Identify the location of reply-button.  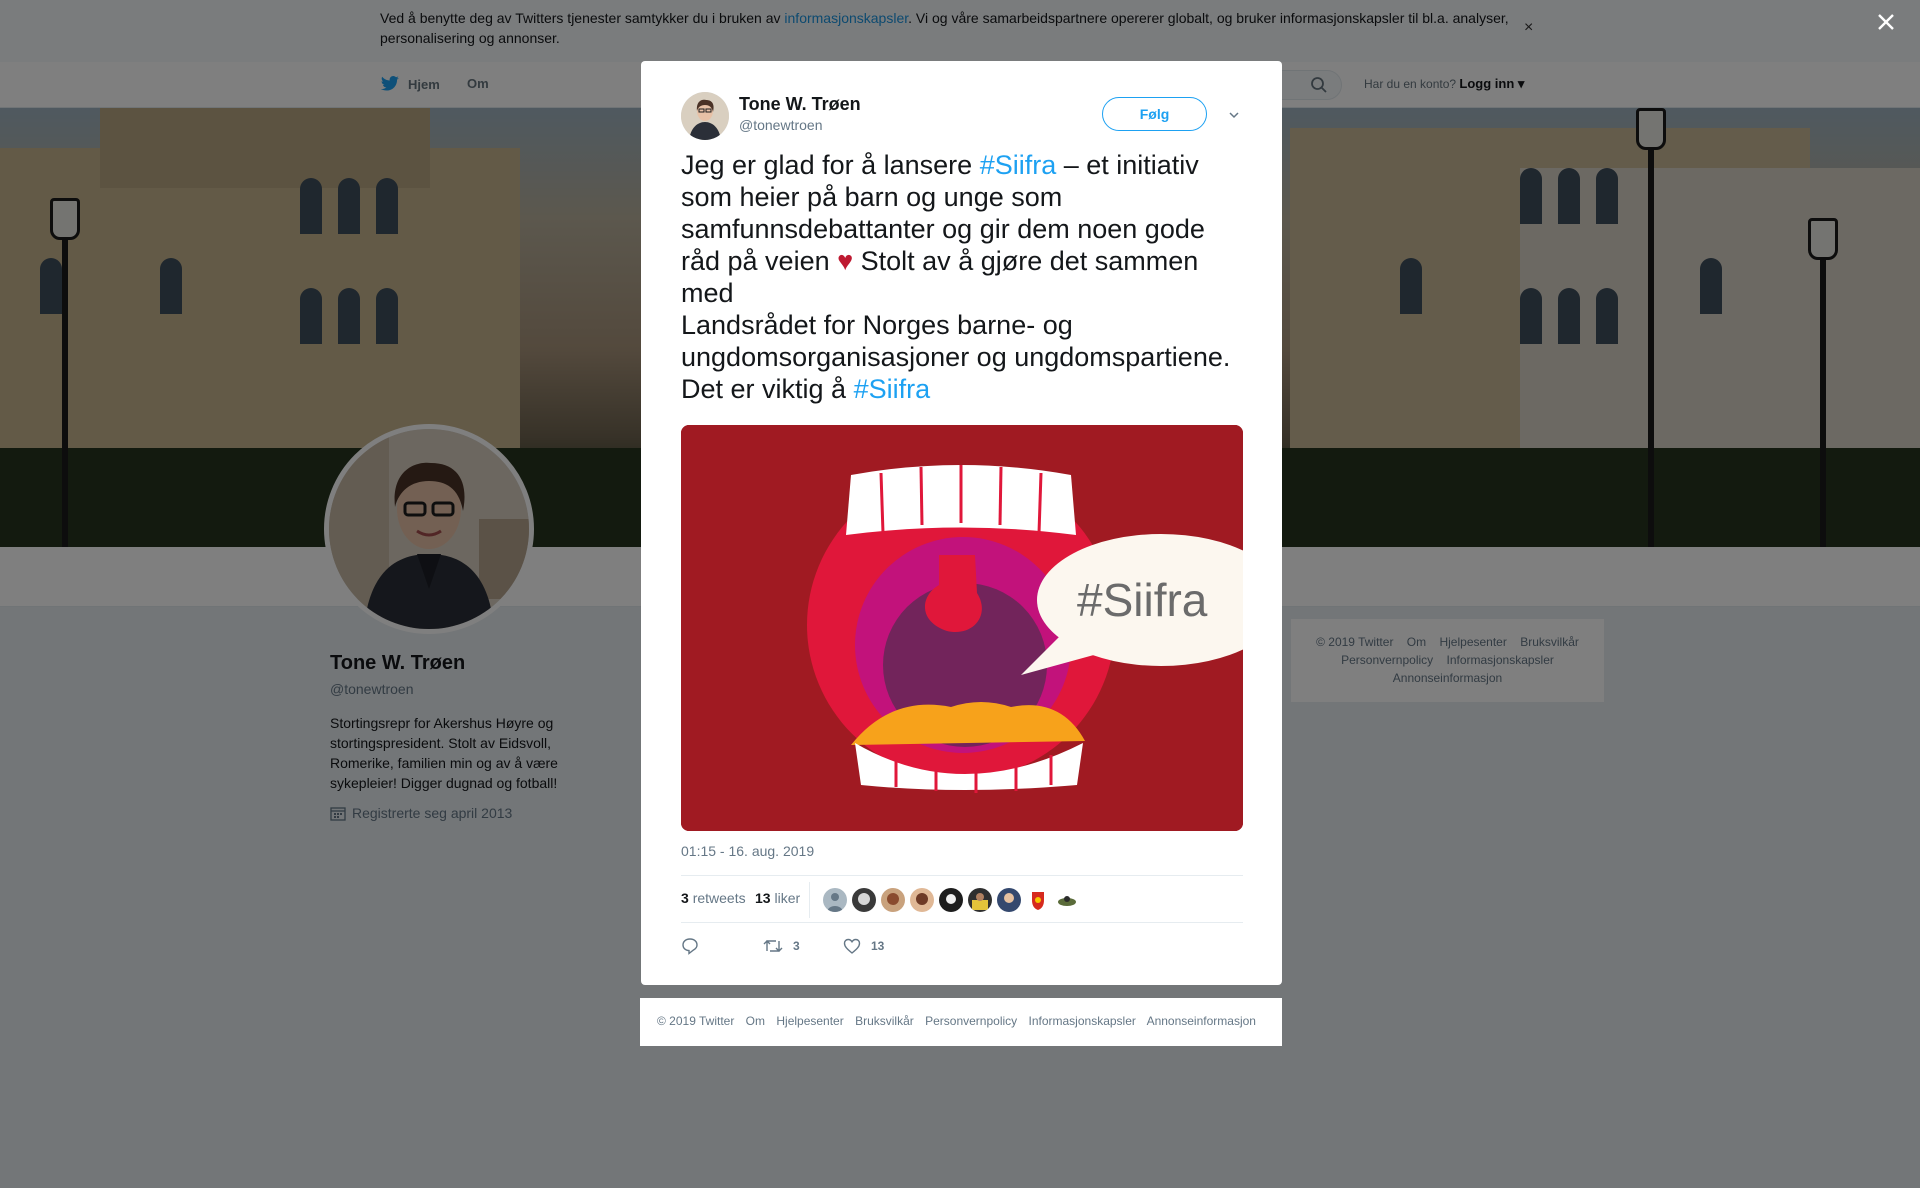
(690, 946).